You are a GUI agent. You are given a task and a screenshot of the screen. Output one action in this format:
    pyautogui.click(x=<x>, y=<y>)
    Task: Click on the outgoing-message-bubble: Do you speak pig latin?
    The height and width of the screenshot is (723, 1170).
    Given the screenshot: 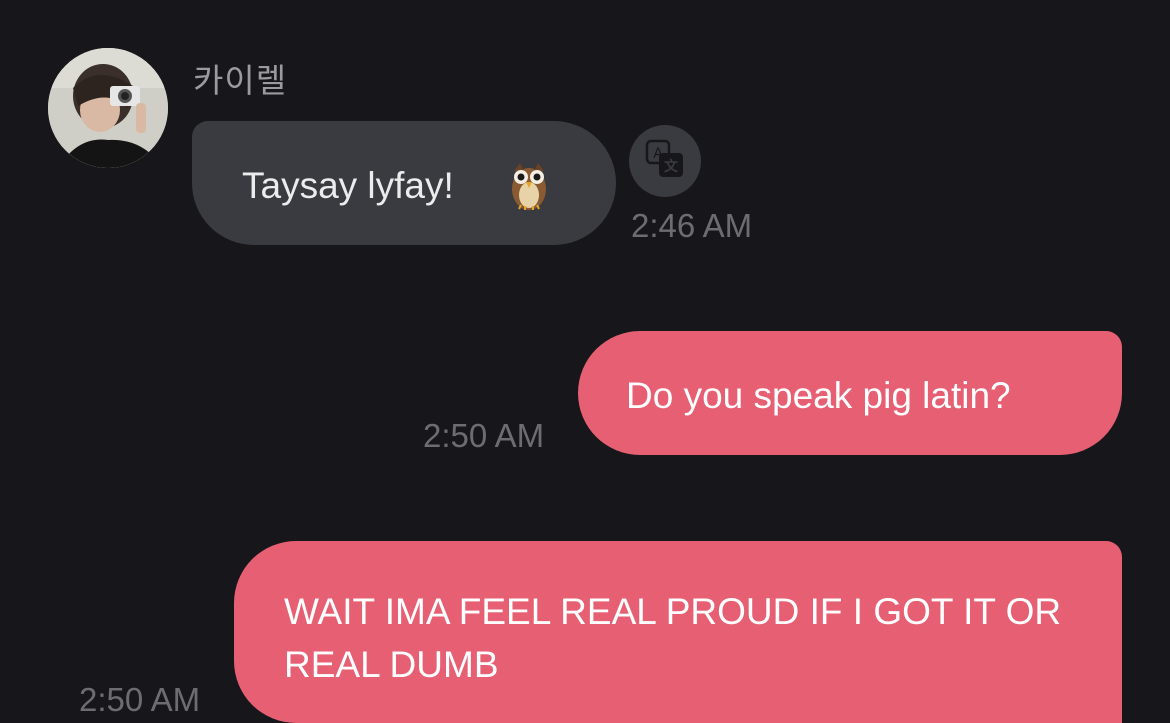 What is the action you would take?
    pyautogui.click(x=850, y=393)
    